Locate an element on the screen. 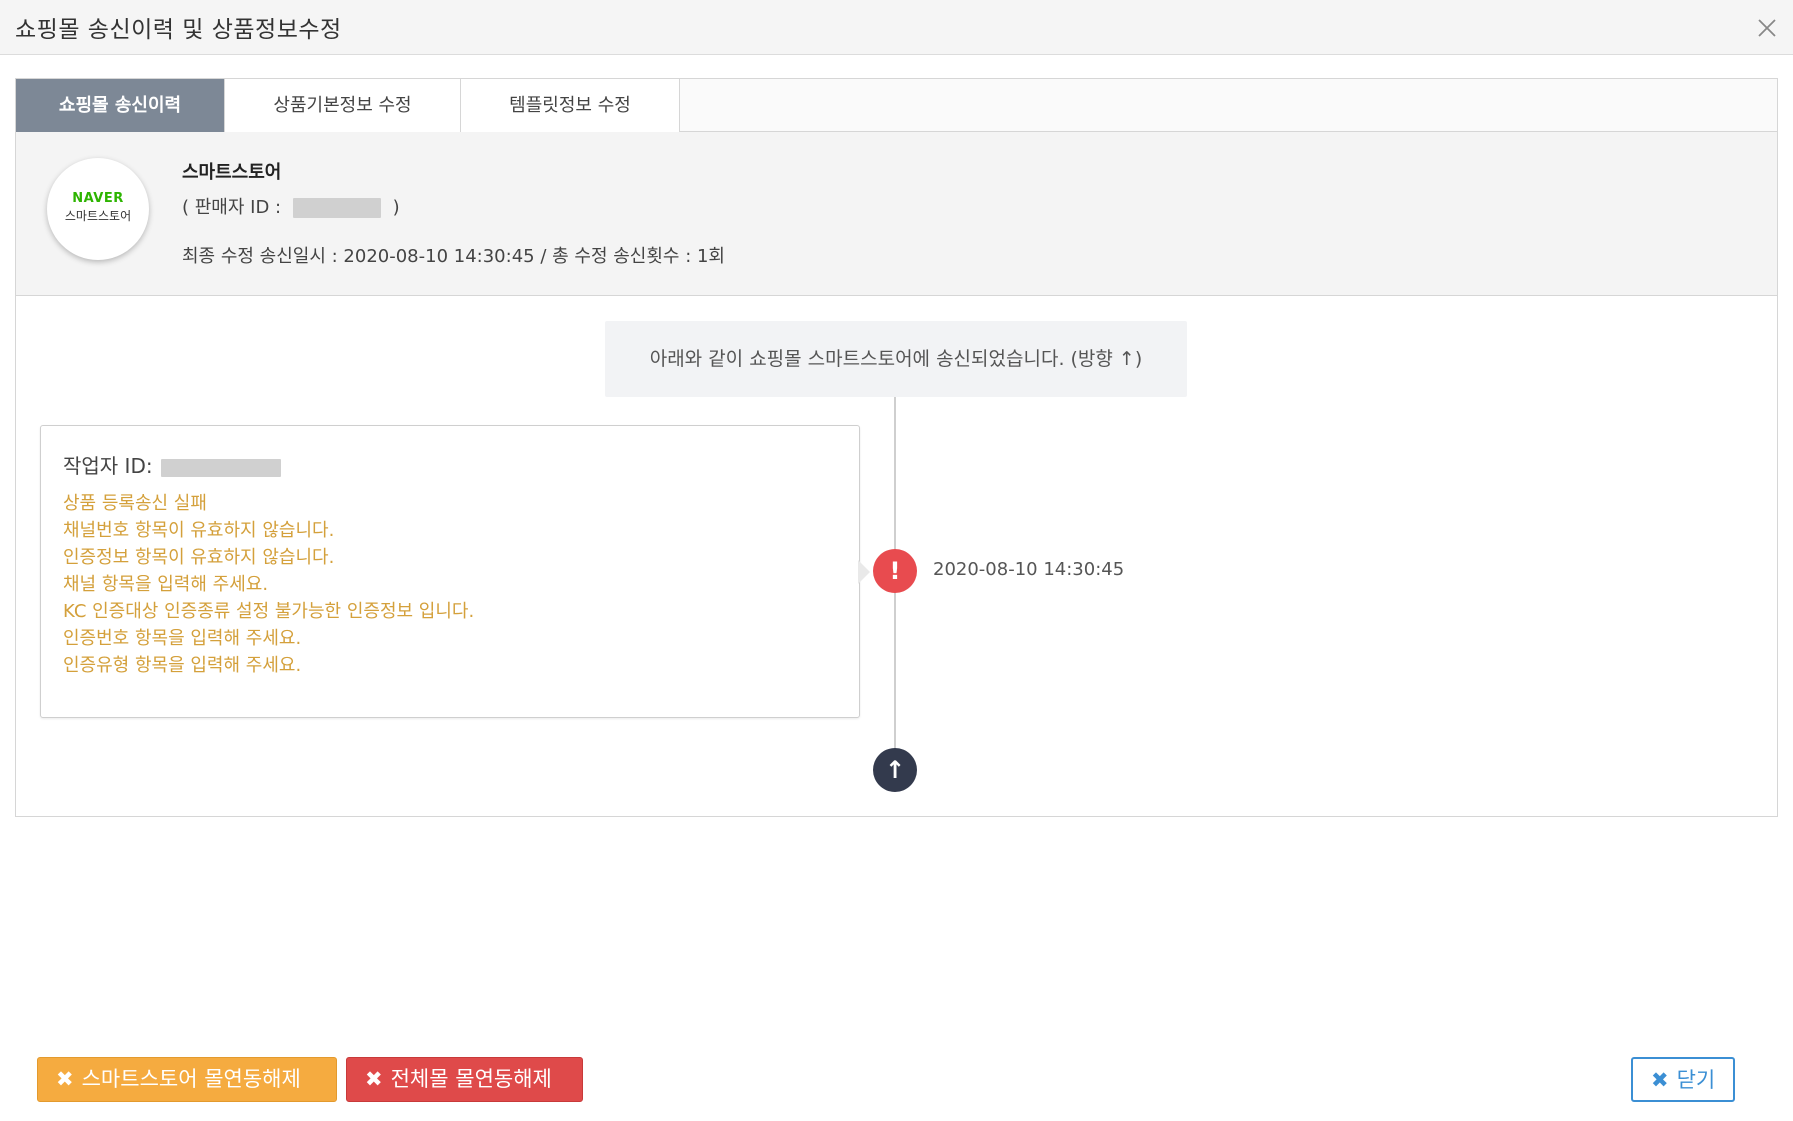 The image size is (1793, 1121). close-icon-glyph is located at coordinates (1767, 28).